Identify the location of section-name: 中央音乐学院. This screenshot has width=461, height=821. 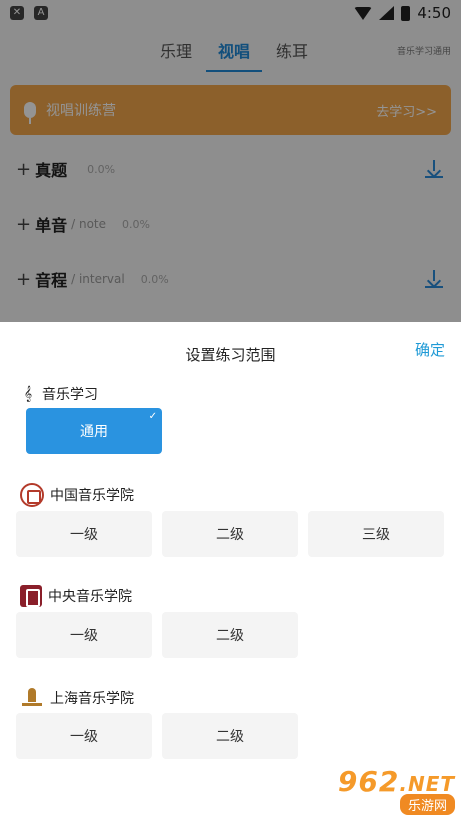
(90, 597).